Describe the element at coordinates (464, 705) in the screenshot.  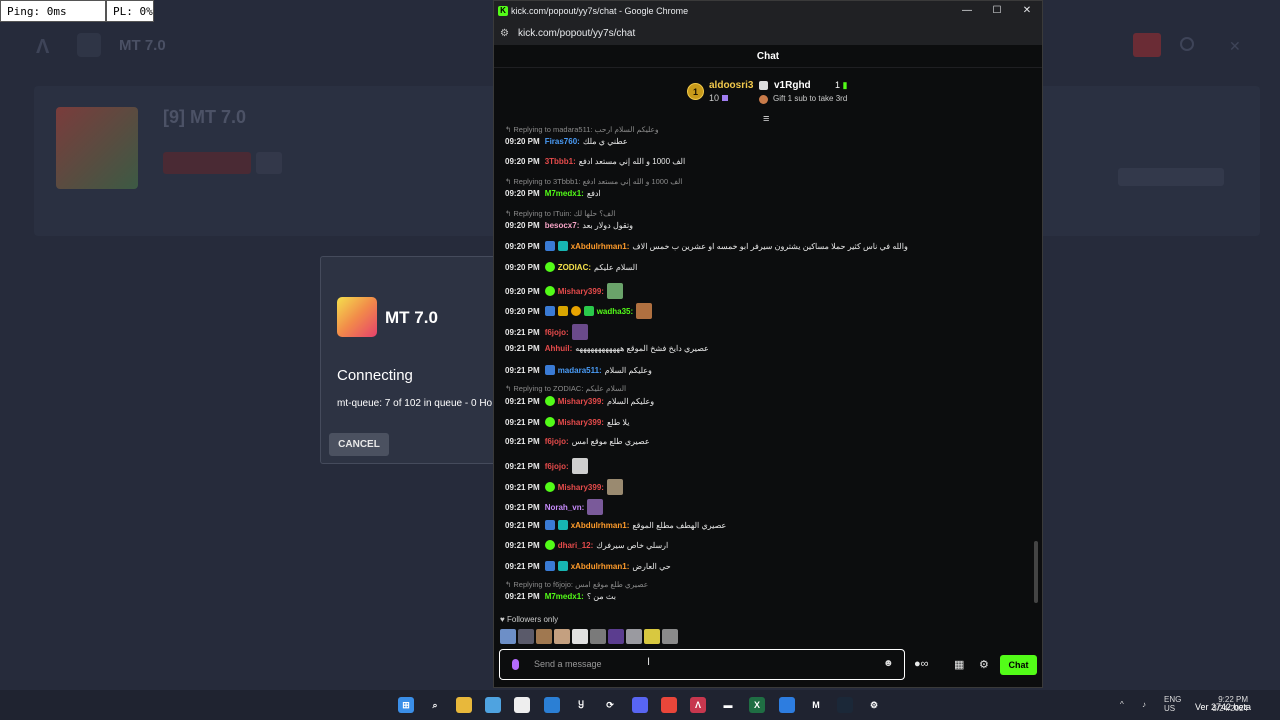
I see `file-explorer-icon` at that location.